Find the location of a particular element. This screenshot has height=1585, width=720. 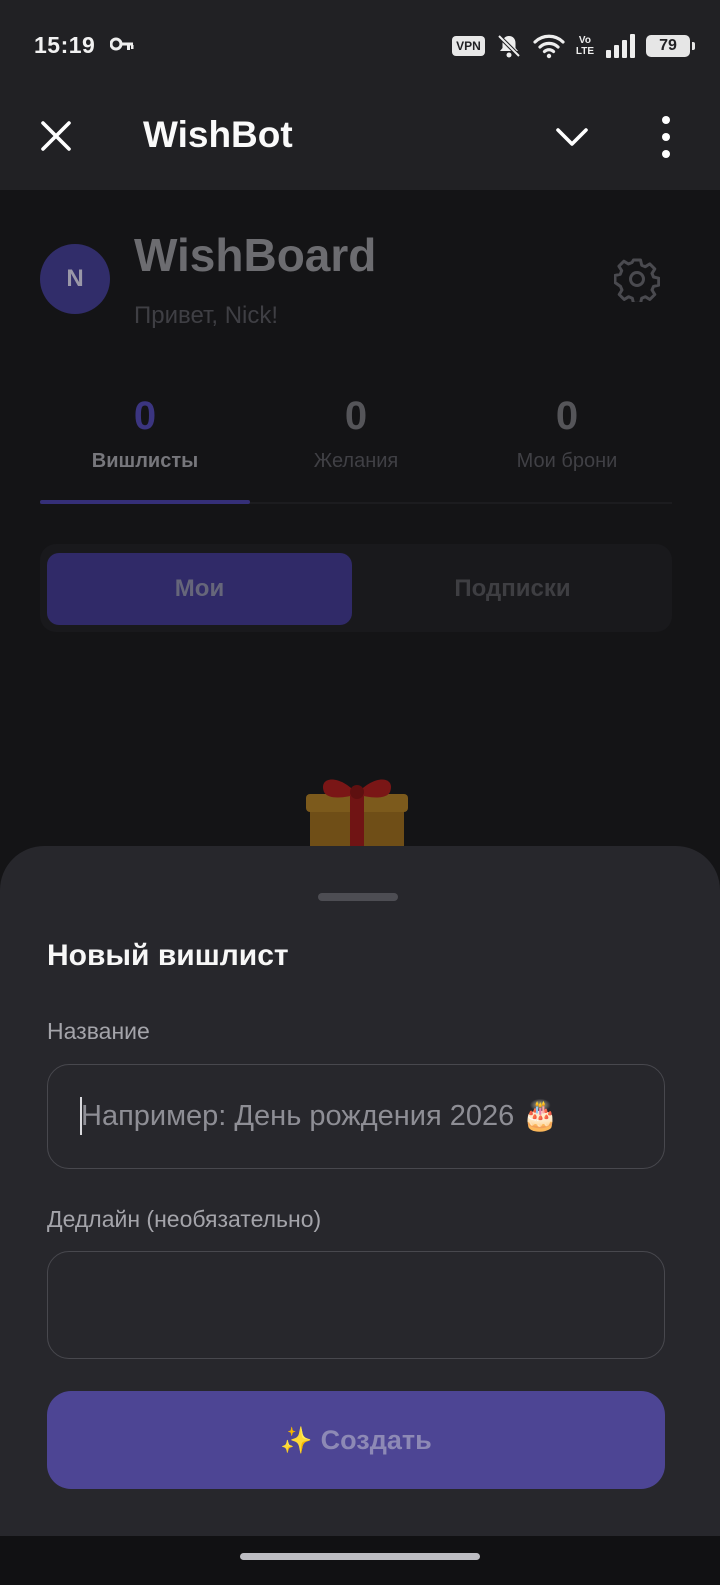

deadline-input is located at coordinates (356, 1305).